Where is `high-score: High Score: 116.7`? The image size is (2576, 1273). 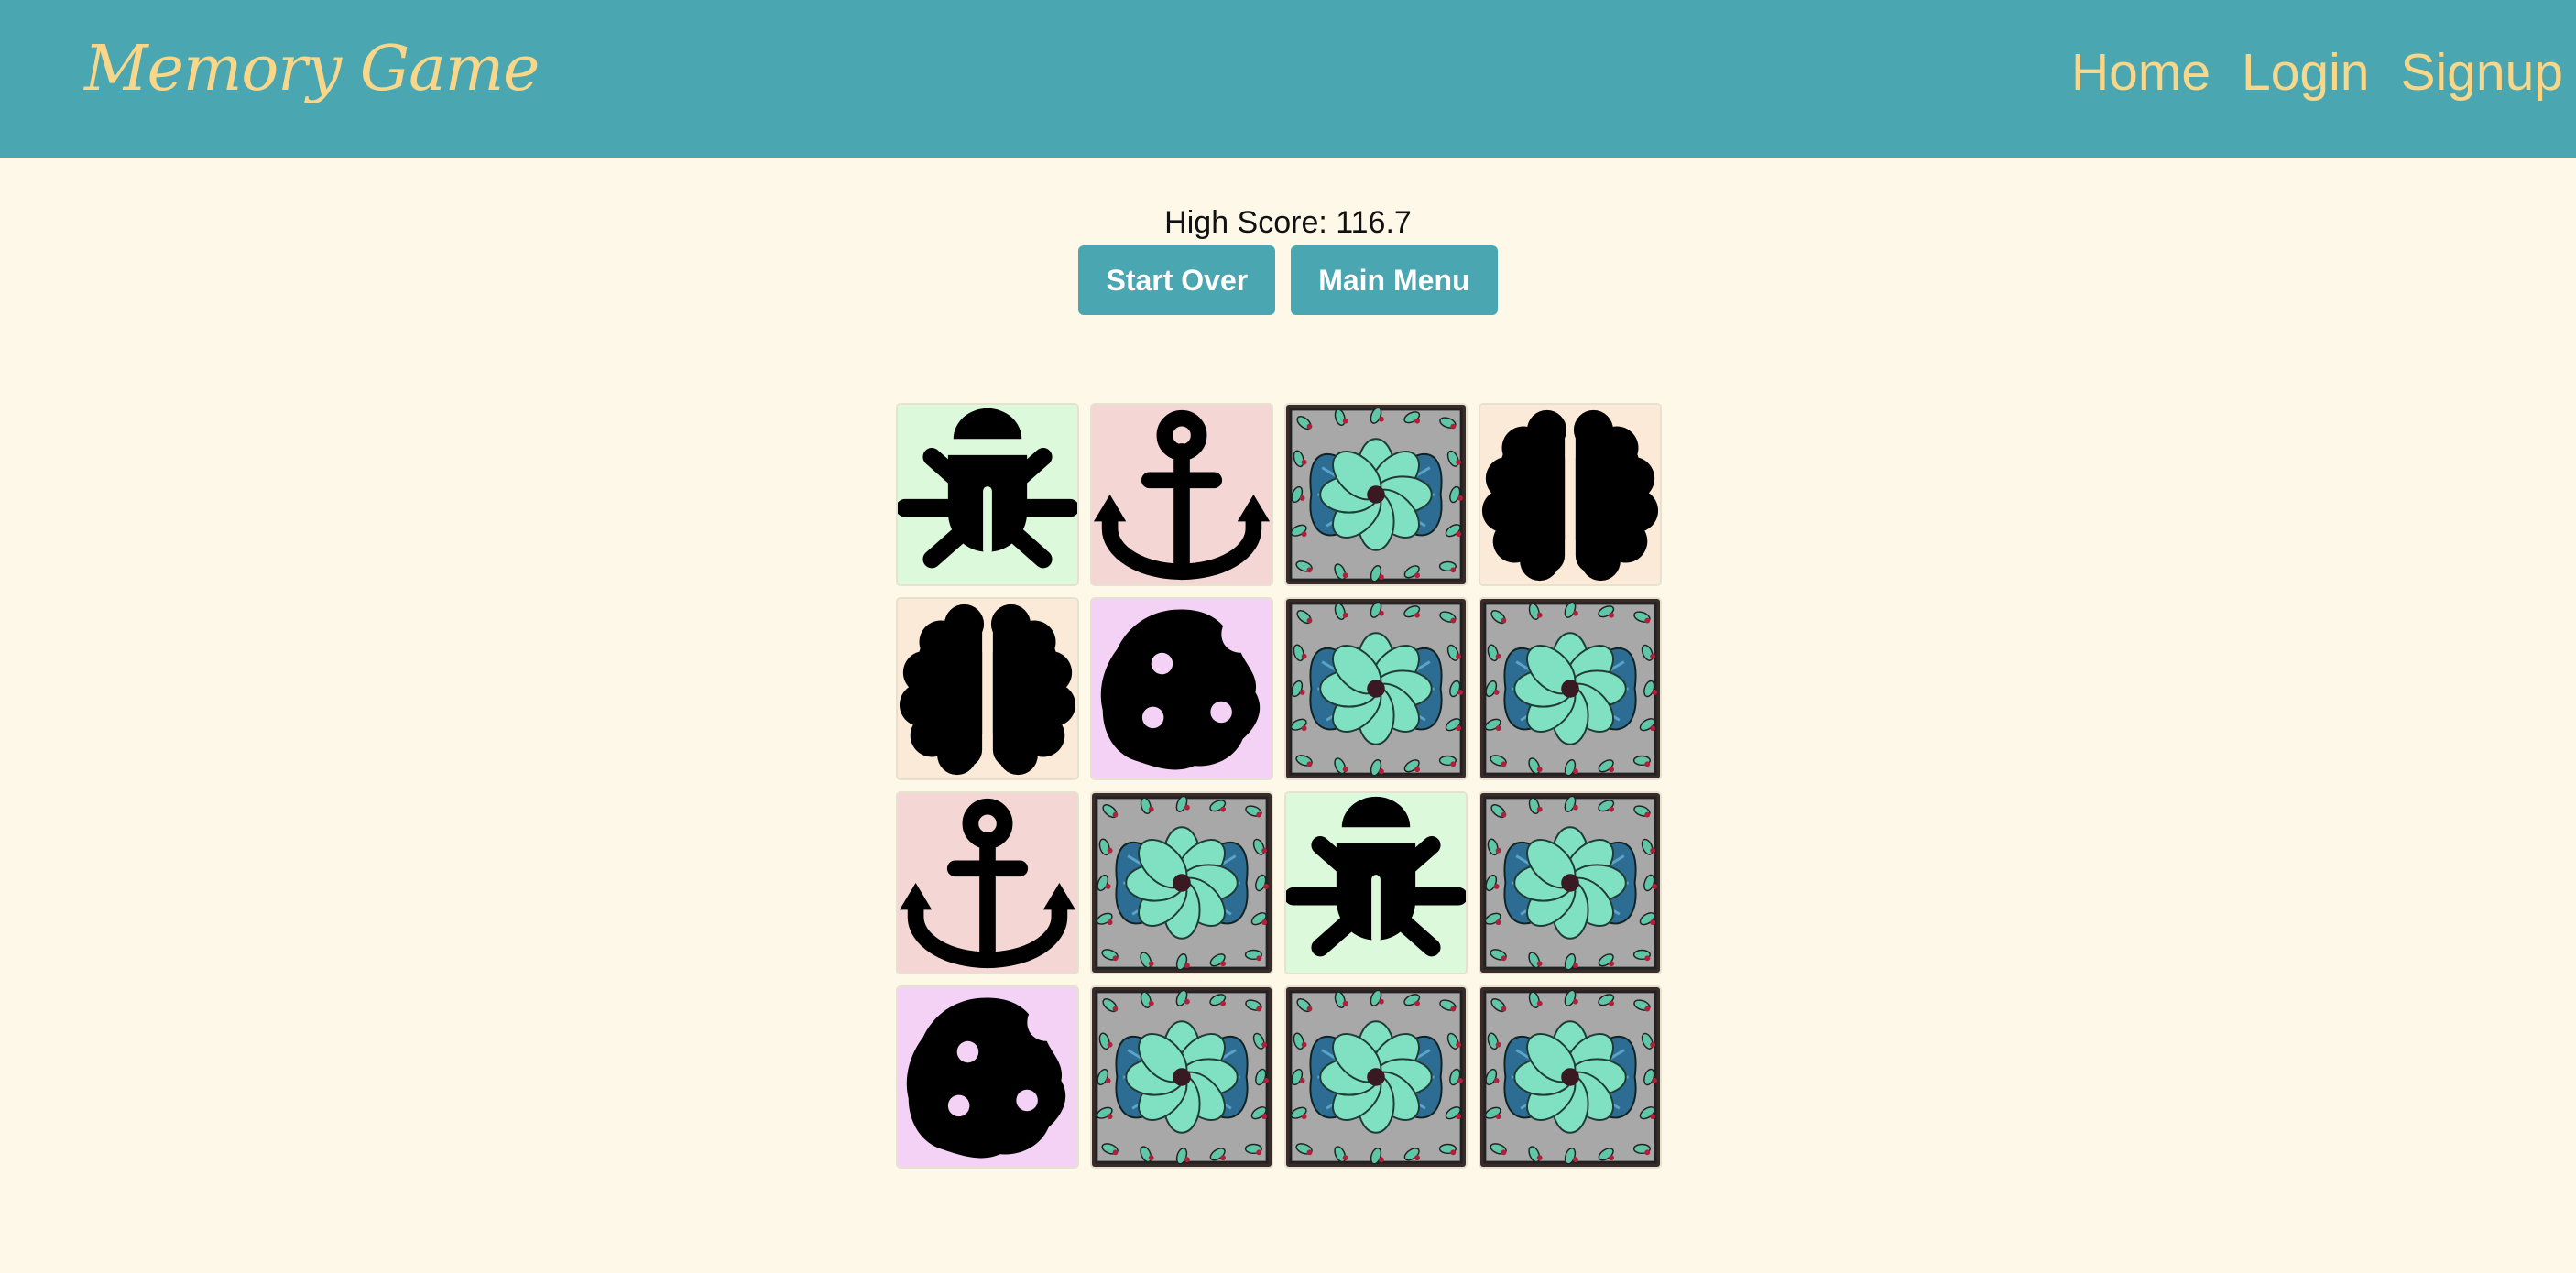 high-score: High Score: 116.7 is located at coordinates (1288, 222).